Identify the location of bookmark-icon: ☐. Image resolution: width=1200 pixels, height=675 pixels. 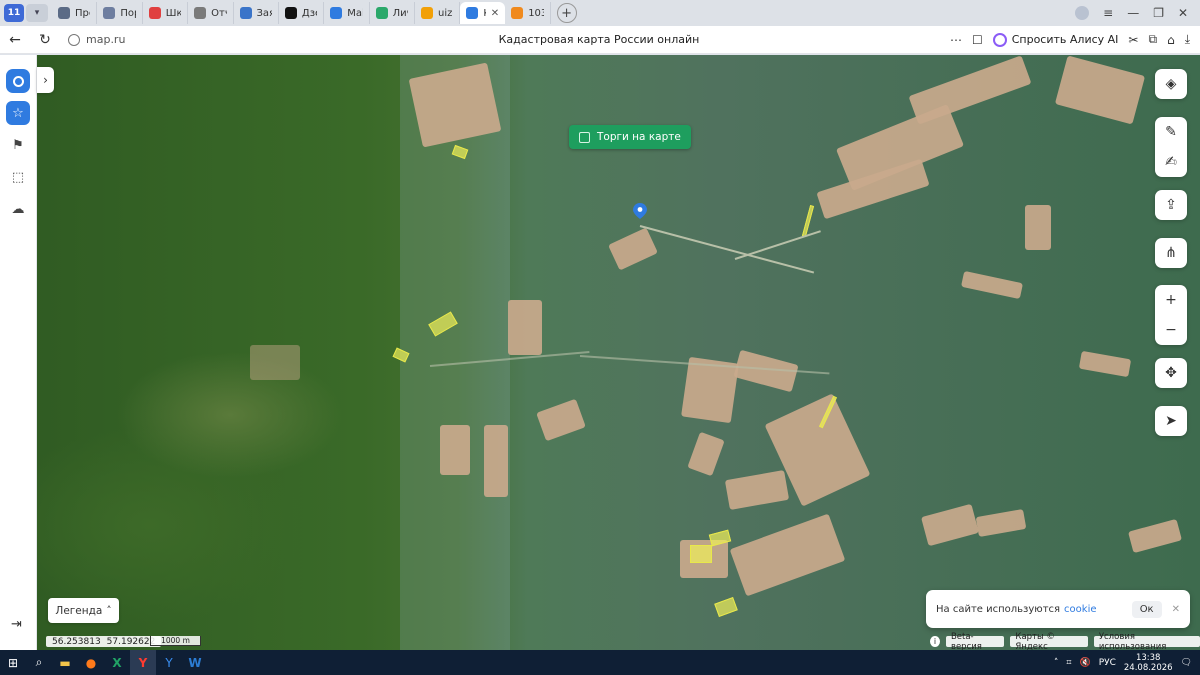
(977, 40).